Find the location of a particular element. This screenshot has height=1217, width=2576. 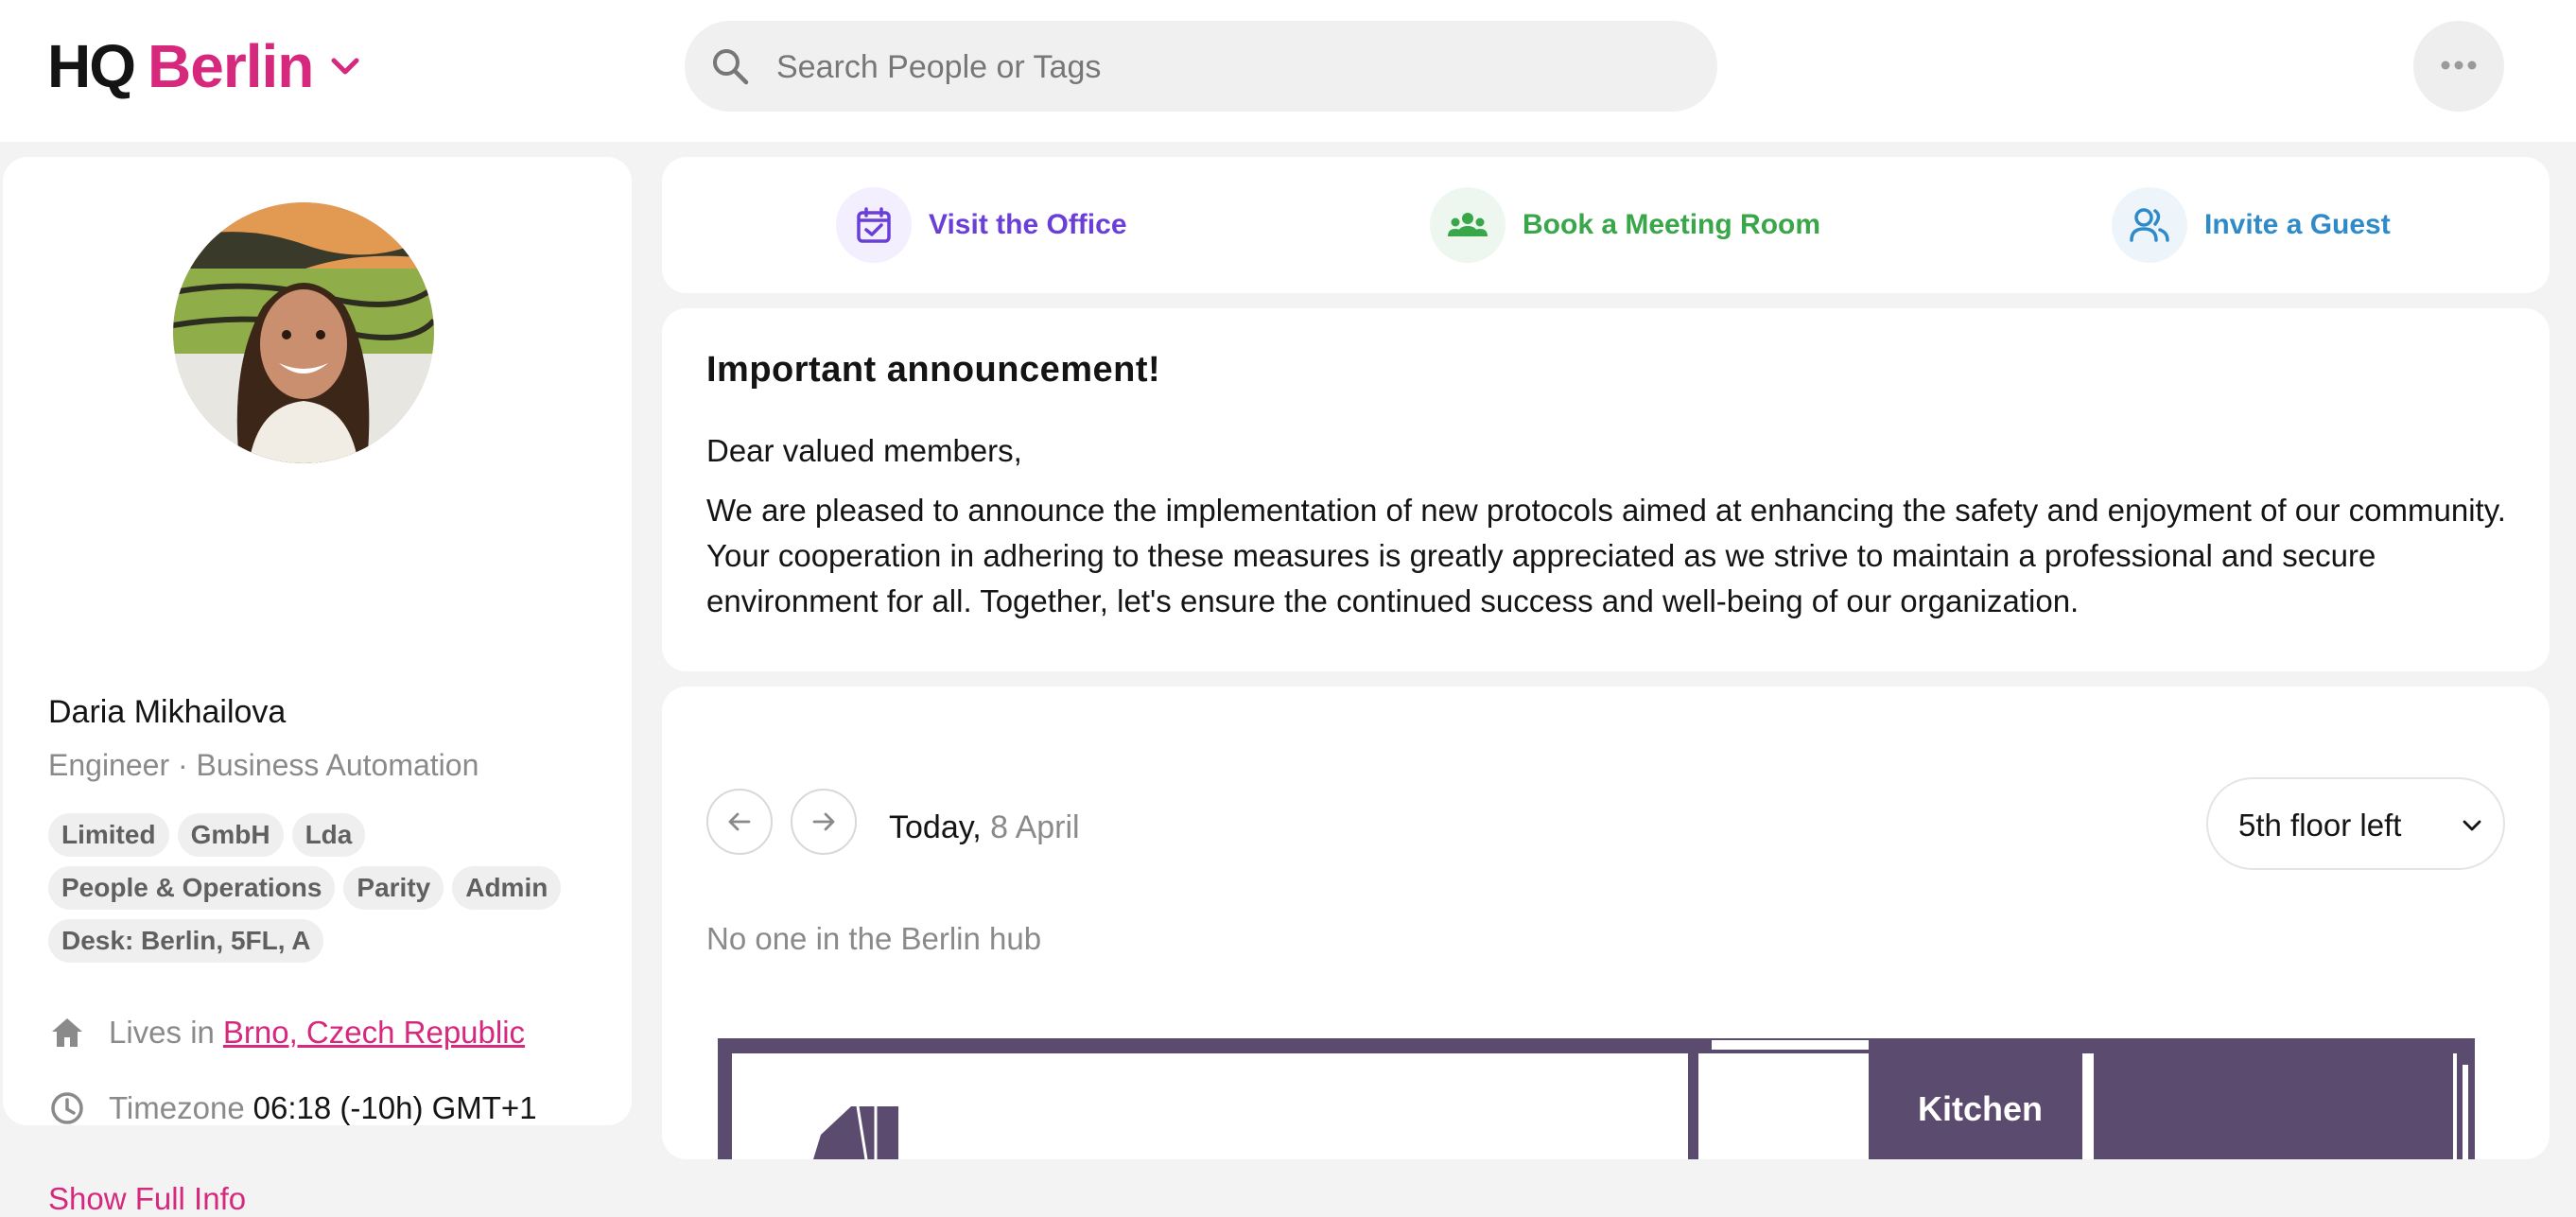

home-icon is located at coordinates (67, 1032).